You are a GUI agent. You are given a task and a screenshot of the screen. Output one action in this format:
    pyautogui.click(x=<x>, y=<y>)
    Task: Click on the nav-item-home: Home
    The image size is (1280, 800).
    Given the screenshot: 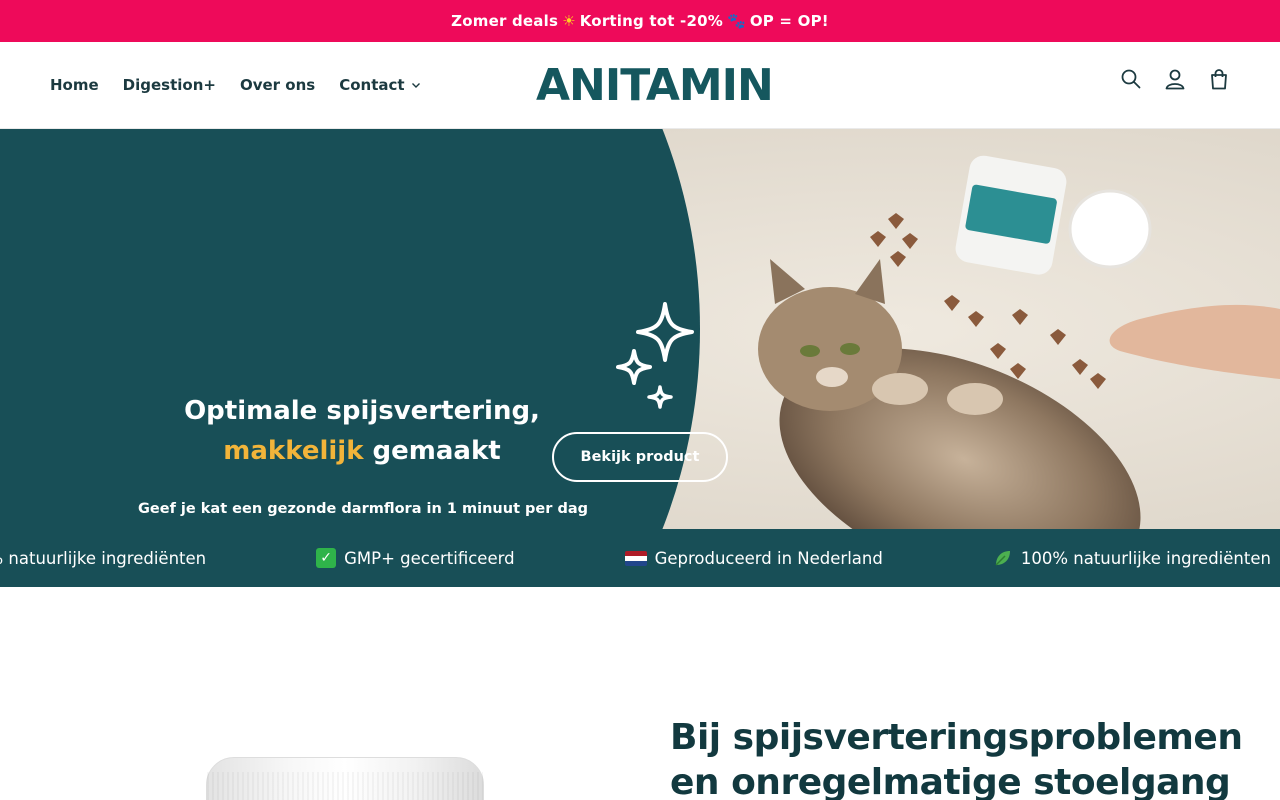 What is the action you would take?
    pyautogui.click(x=74, y=85)
    